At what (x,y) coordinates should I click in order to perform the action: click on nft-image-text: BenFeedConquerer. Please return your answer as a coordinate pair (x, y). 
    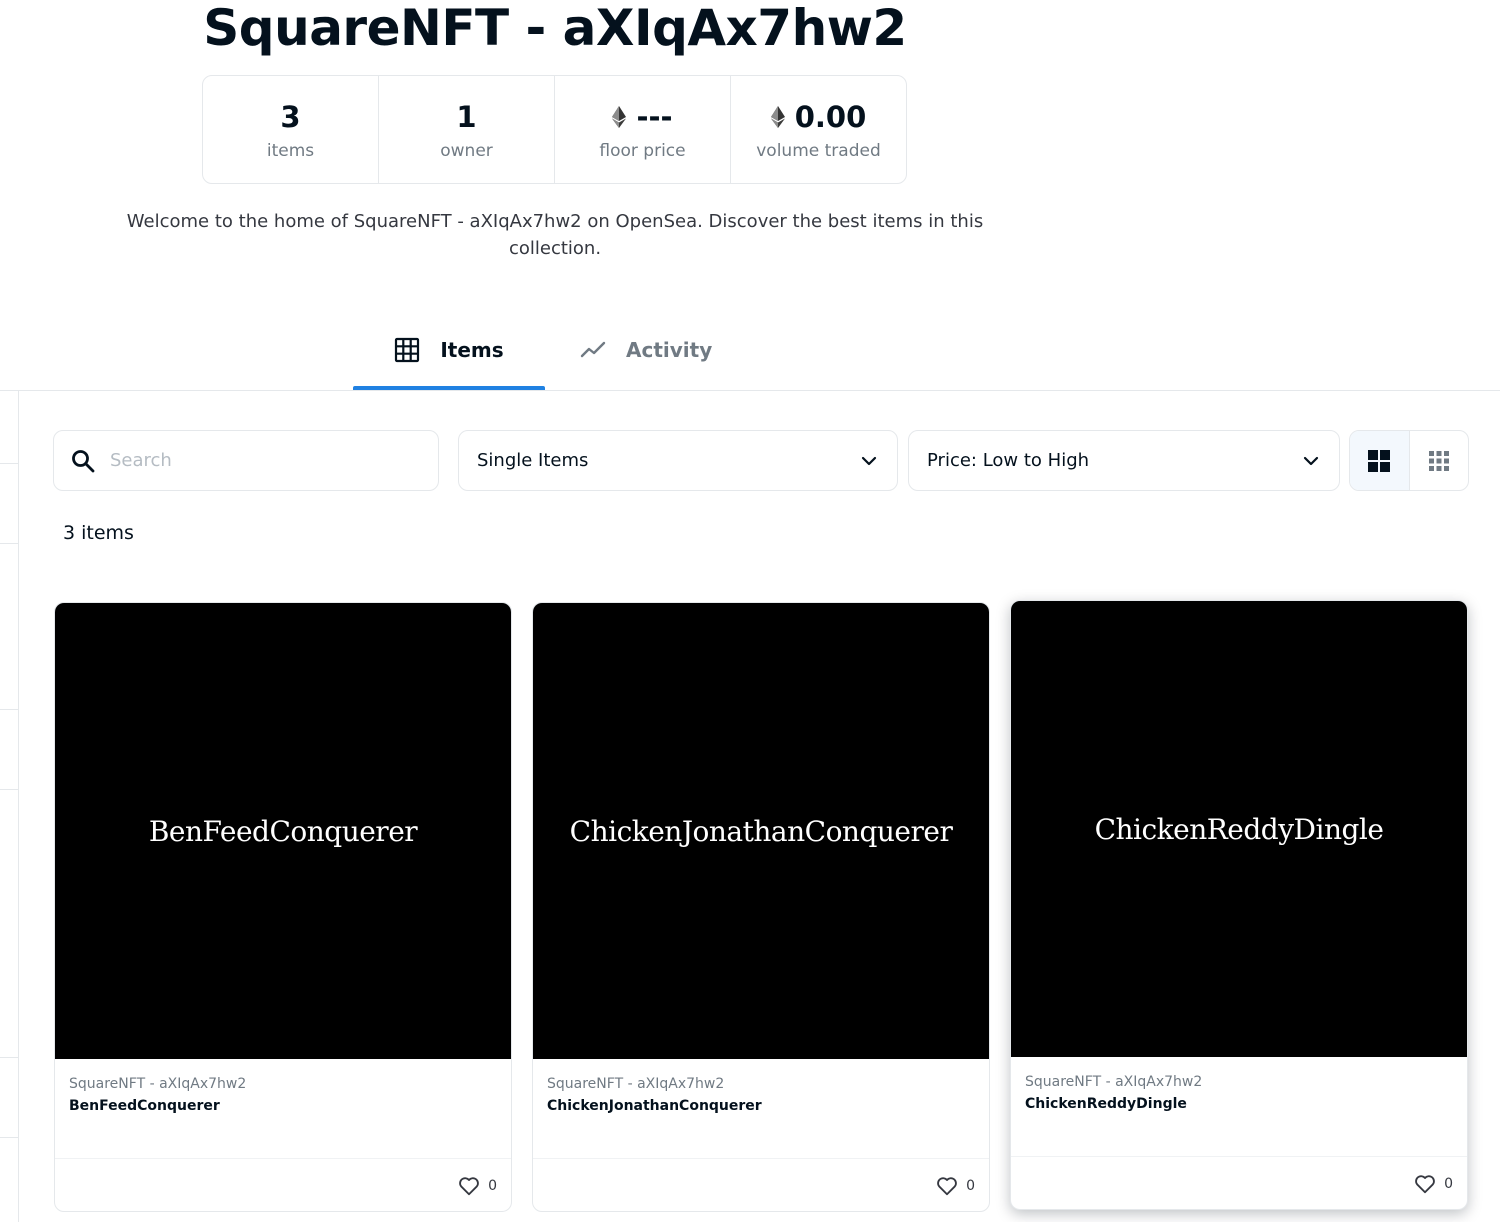
    Looking at the image, I should click on (283, 831).